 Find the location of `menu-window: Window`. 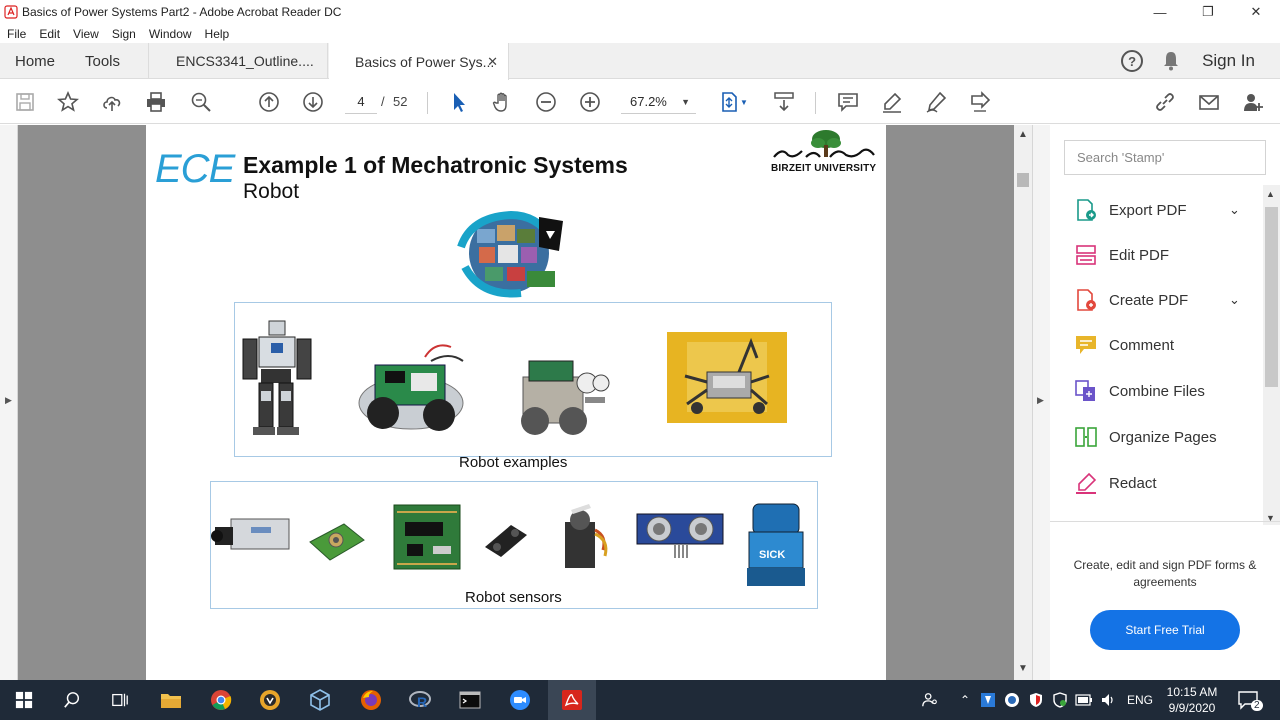

menu-window: Window is located at coordinates (170, 34).